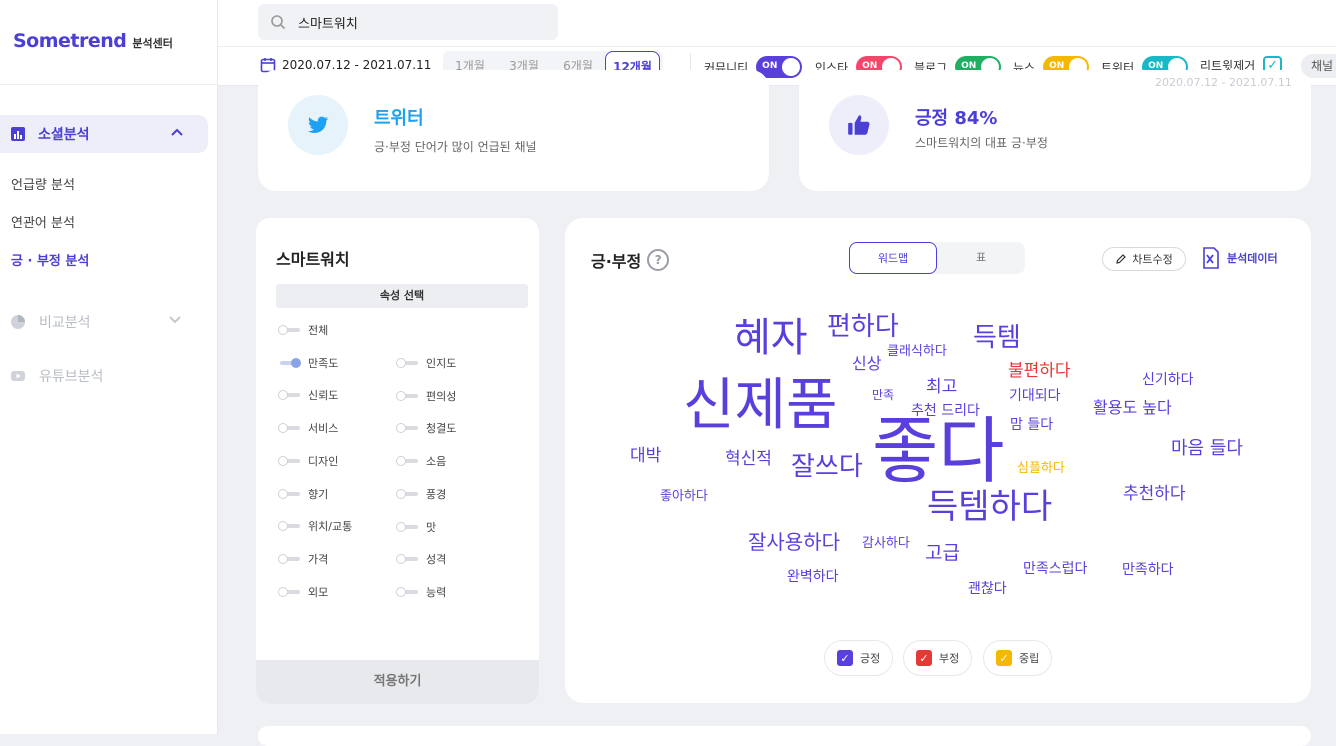 This screenshot has height=746, width=1336. I want to click on sidebar-item-compare: 비교분석, so click(95, 322).